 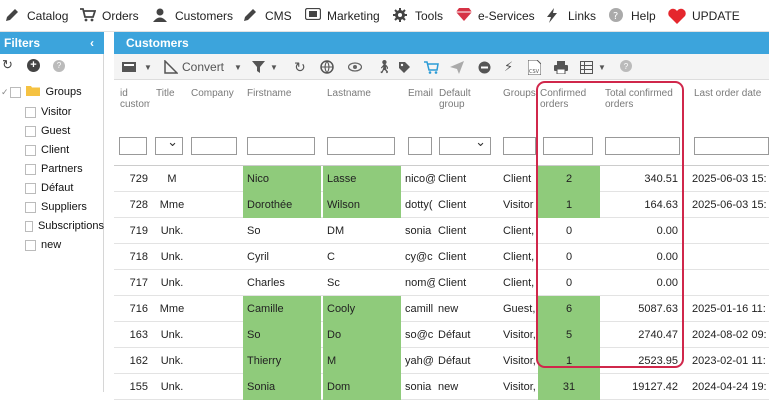 I want to click on filter-input-total-confirmed-orders, so click(x=642, y=146).